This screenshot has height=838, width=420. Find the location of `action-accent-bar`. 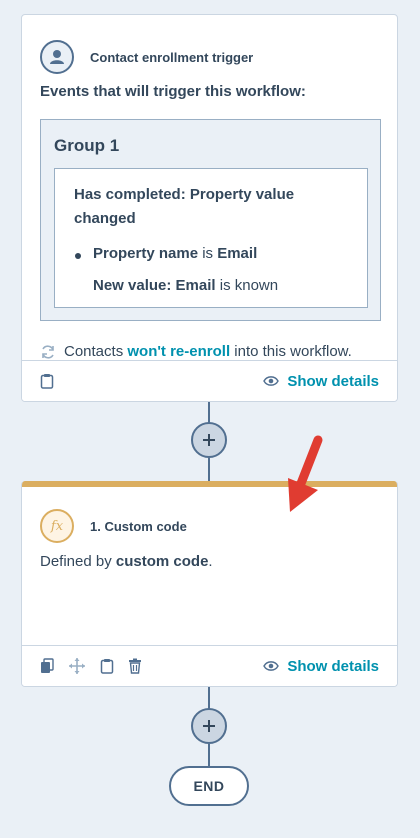

action-accent-bar is located at coordinates (209, 484).